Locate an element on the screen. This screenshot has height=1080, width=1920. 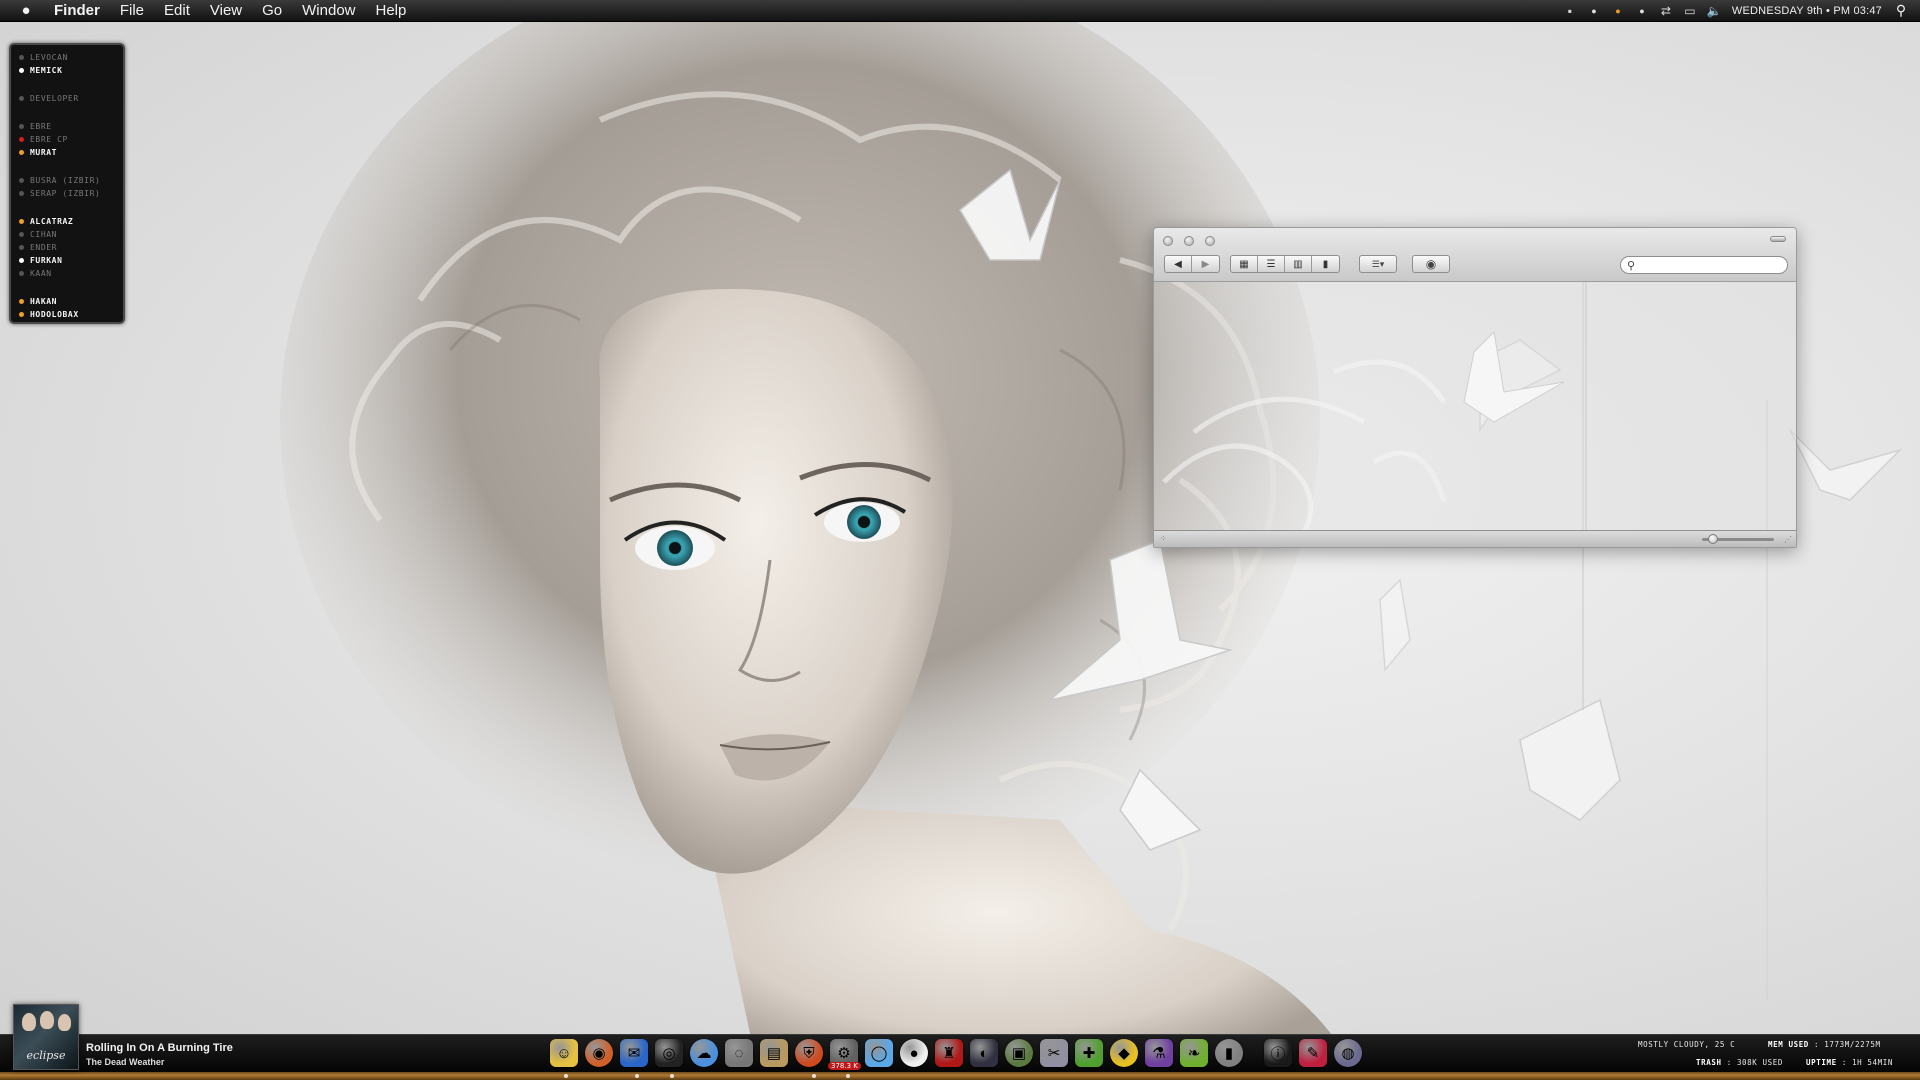
zoom-button is located at coordinates (1210, 241).